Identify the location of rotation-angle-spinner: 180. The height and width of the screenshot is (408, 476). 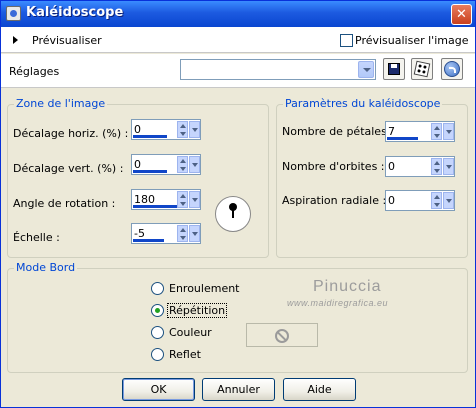
(166, 199).